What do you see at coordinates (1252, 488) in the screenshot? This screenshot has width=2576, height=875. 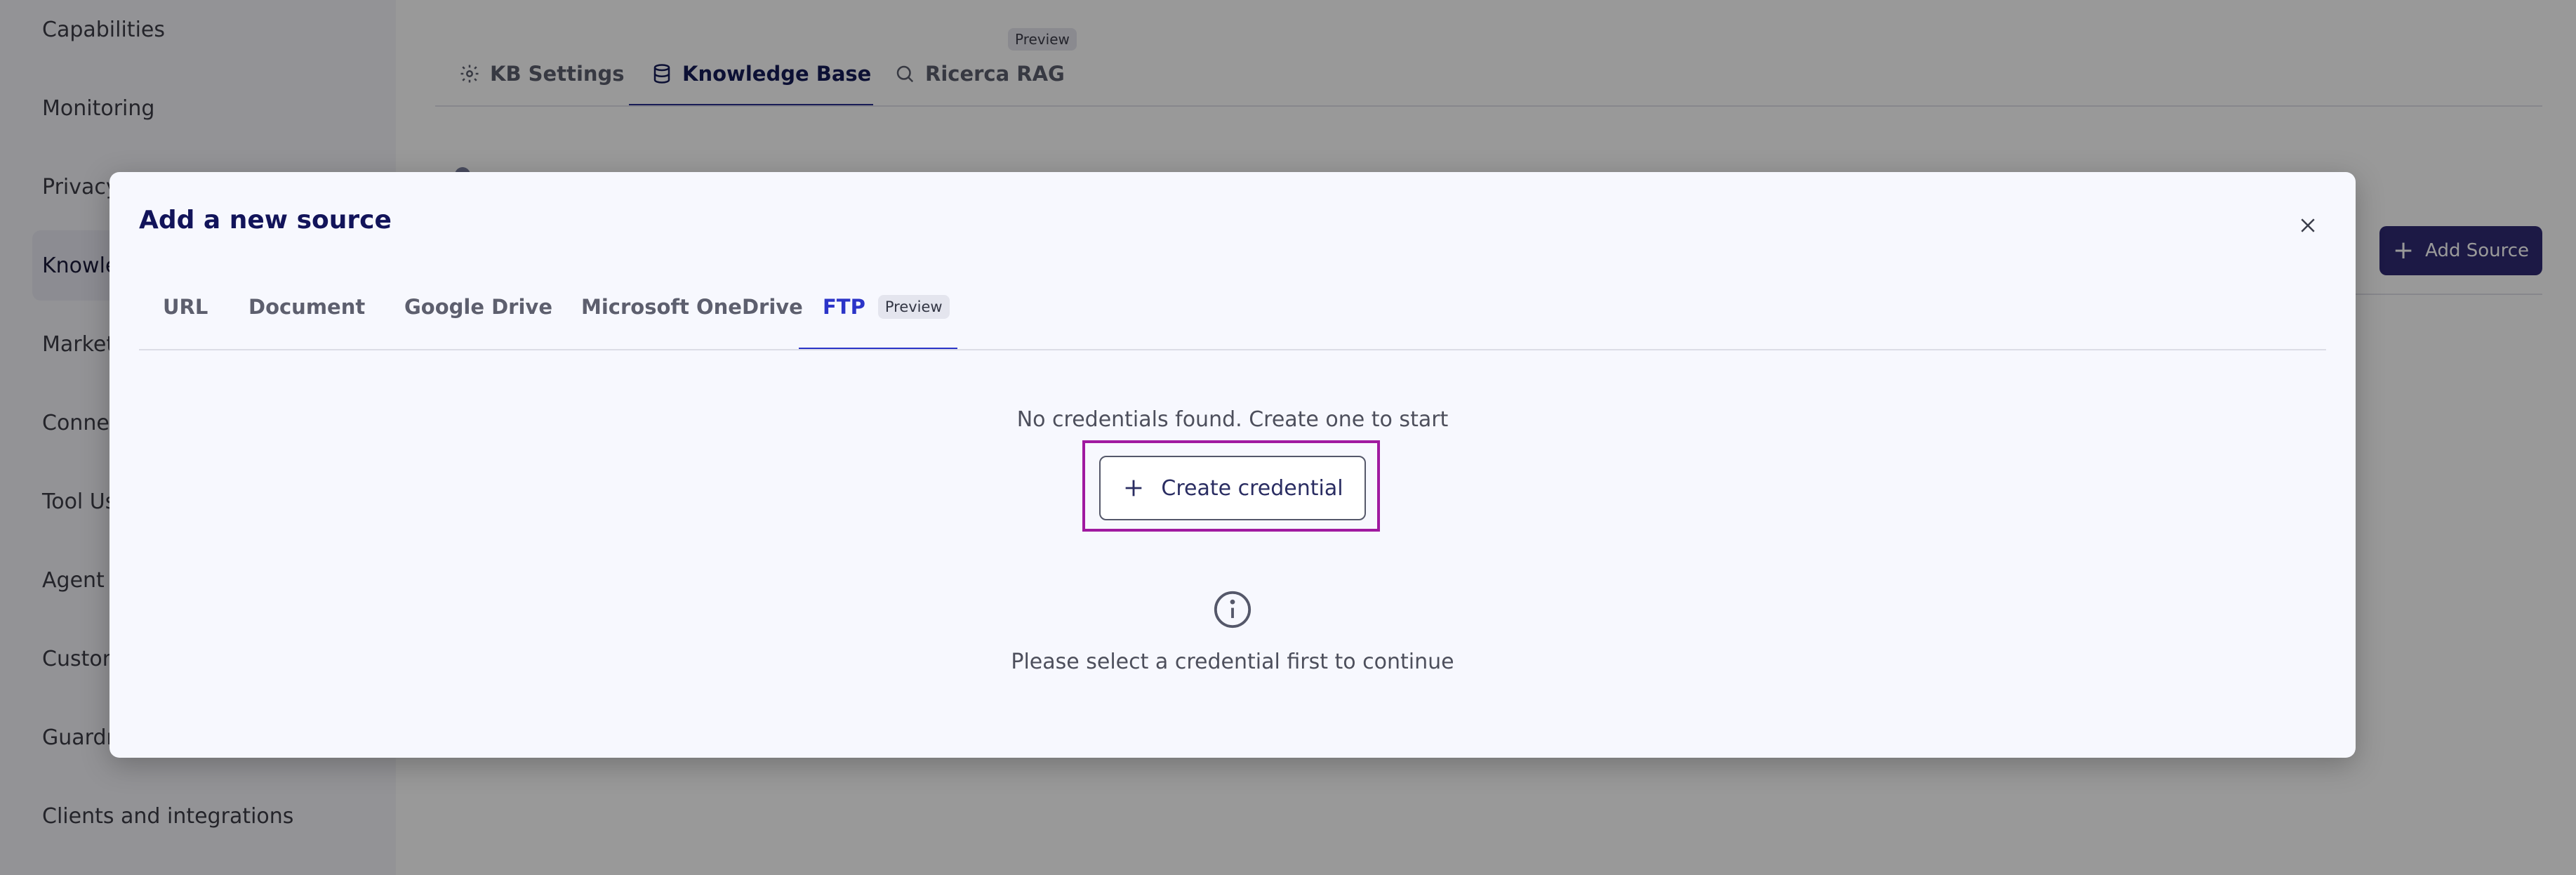 I see `create-credential-label: Create credential` at bounding box center [1252, 488].